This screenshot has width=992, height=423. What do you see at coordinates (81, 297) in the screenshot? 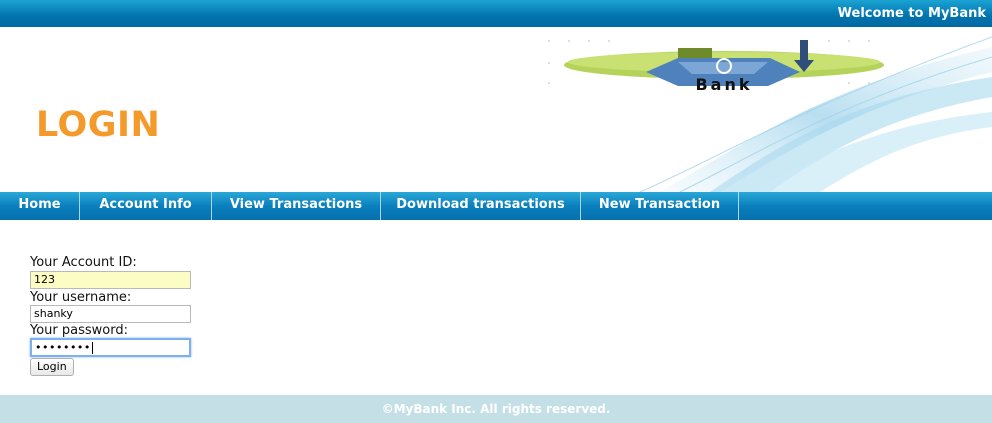
I see `username-label: Your username:` at bounding box center [81, 297].